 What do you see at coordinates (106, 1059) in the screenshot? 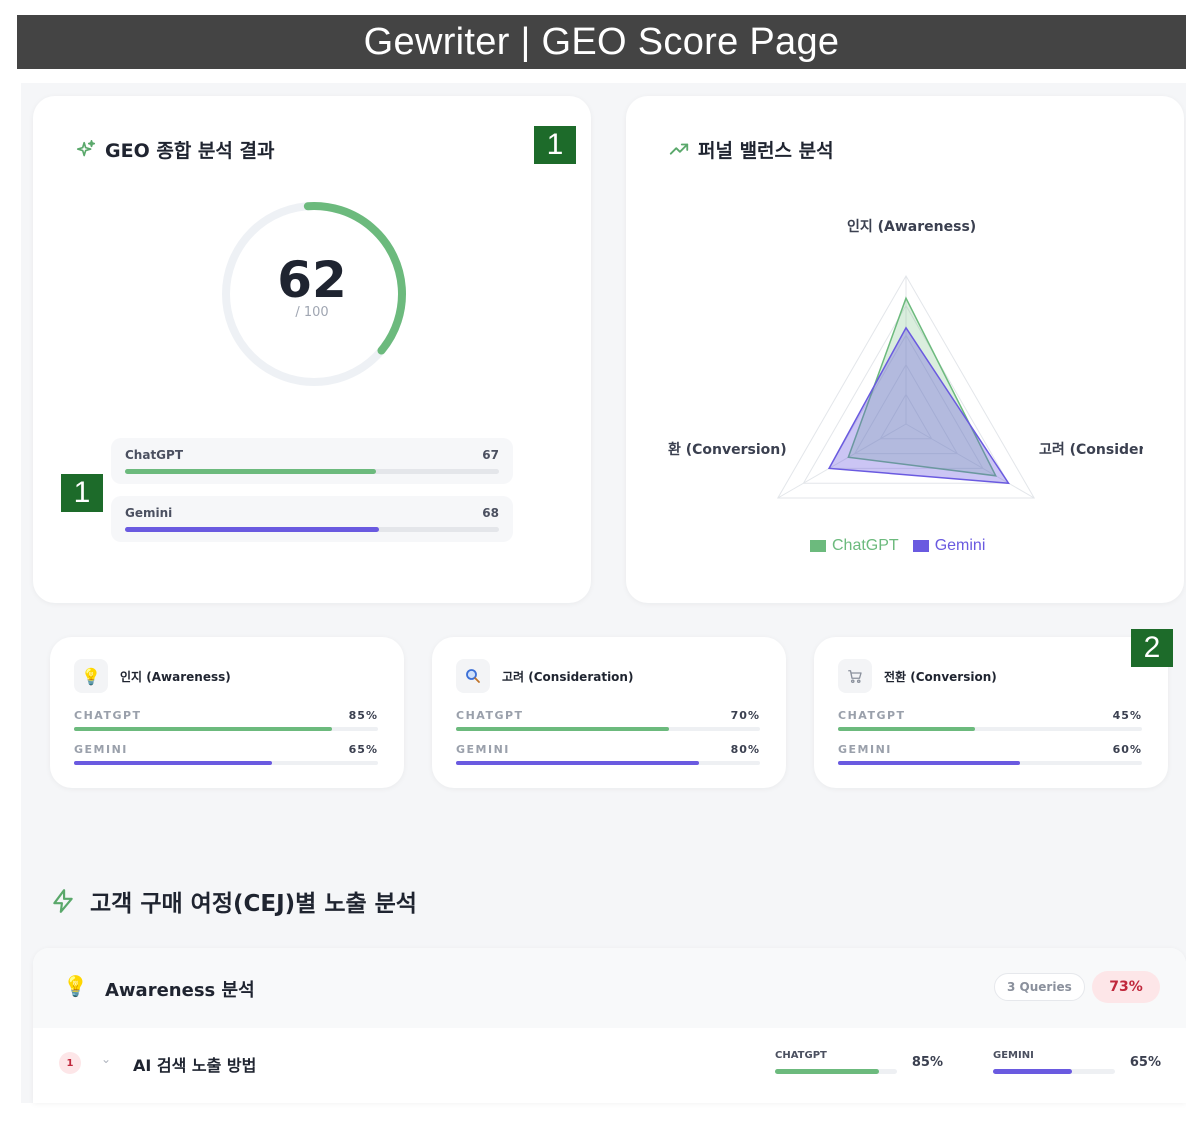
I see `chevron-down-icon: ⌄` at bounding box center [106, 1059].